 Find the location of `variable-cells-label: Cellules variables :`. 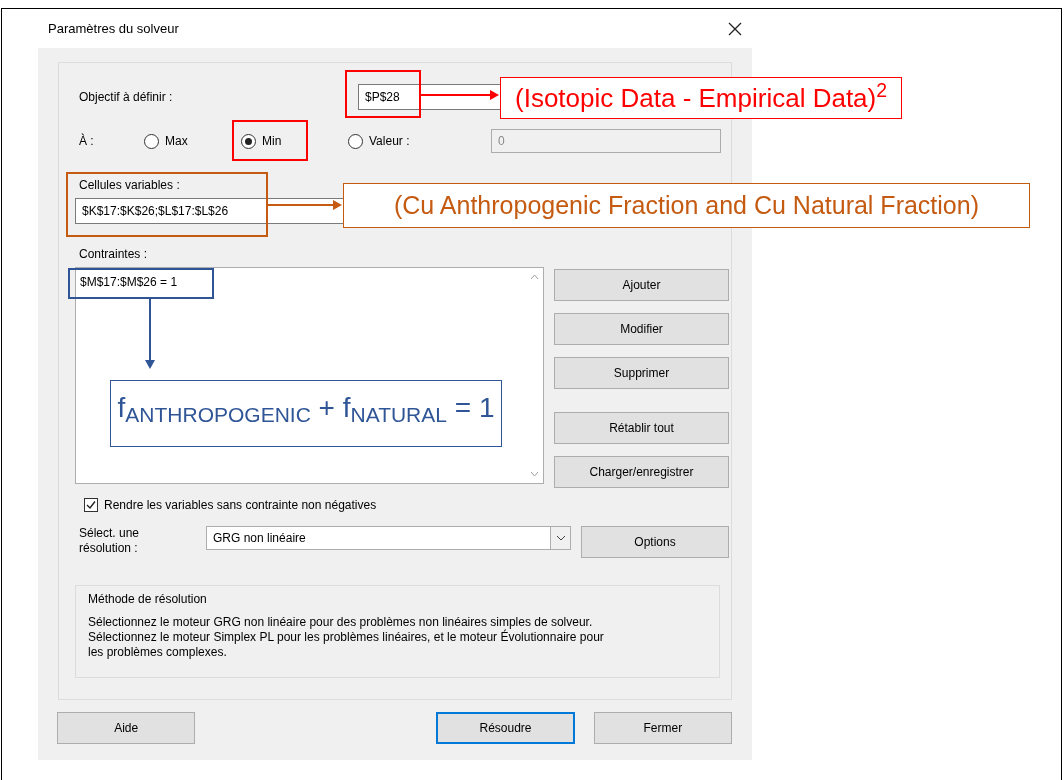

variable-cells-label: Cellules variables : is located at coordinates (129, 185).